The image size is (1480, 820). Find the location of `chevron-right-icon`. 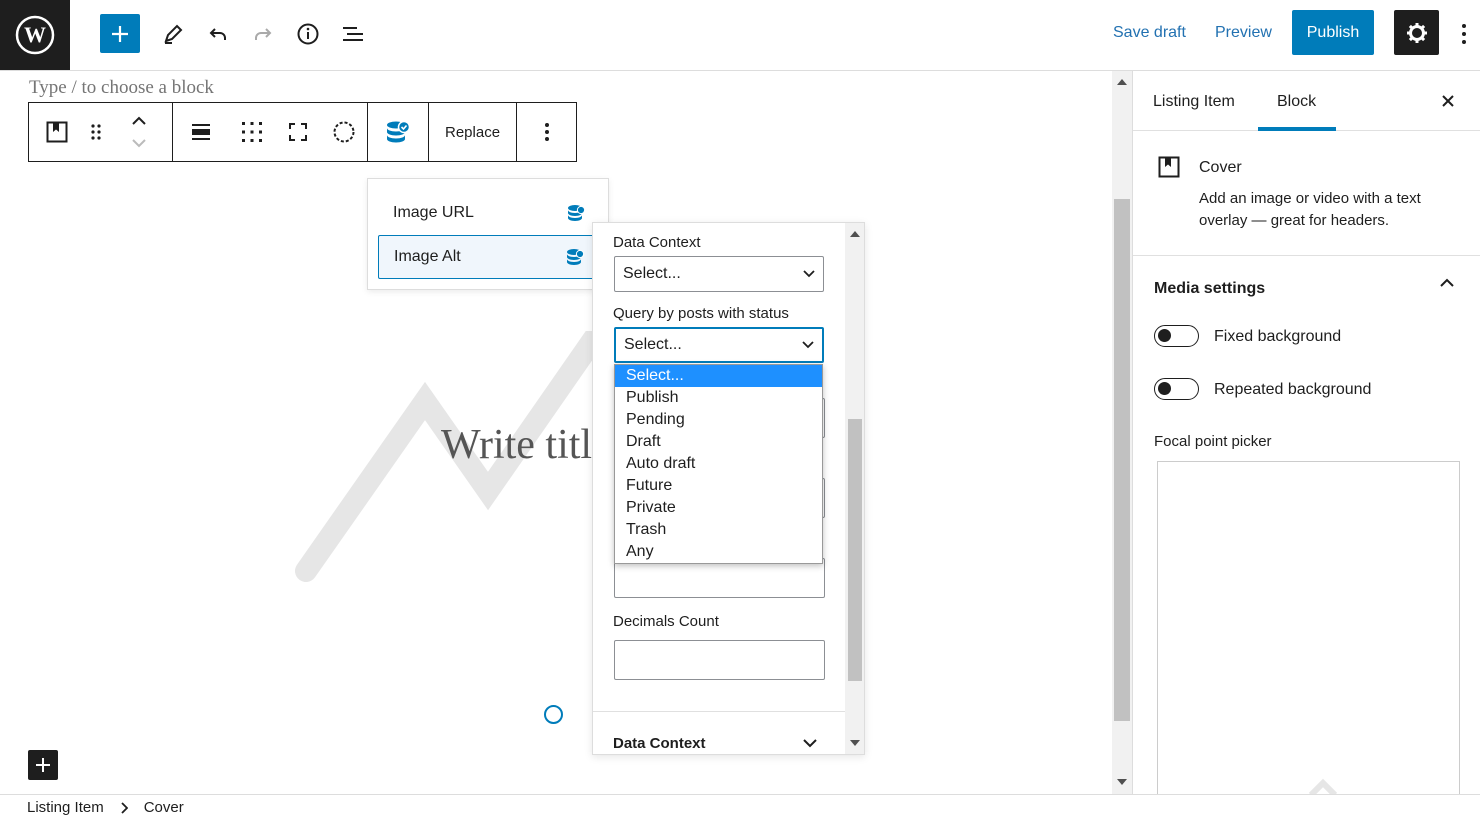

chevron-right-icon is located at coordinates (124, 807).